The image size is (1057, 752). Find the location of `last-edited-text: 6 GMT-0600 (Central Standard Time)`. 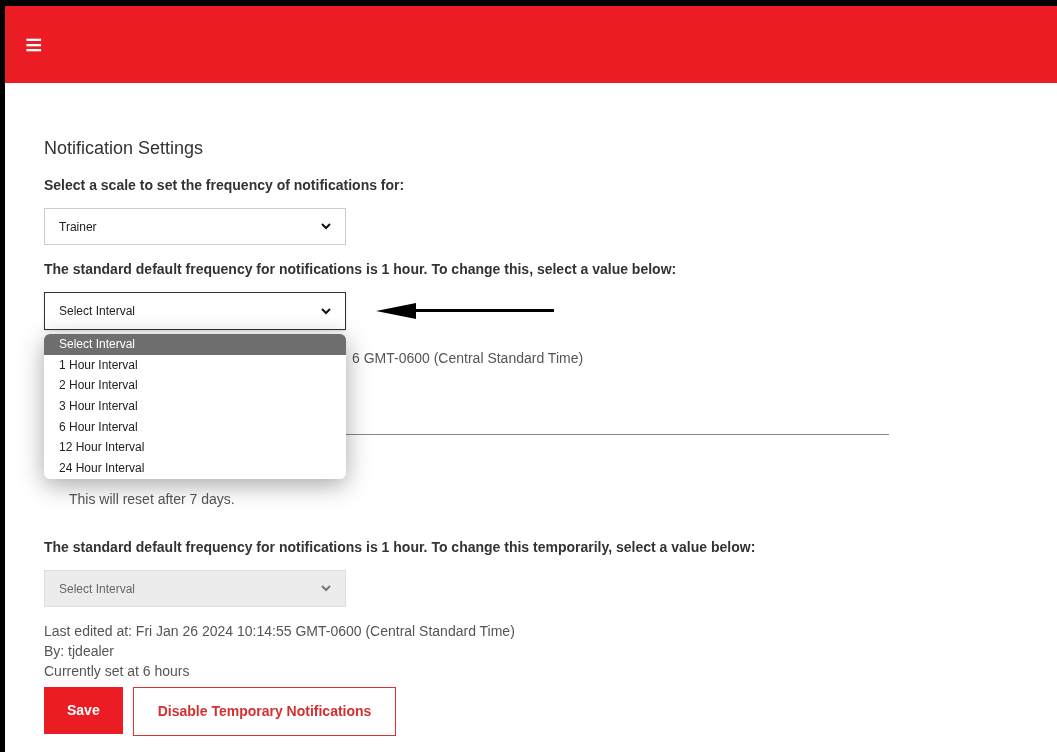

last-edited-text: 6 GMT-0600 (Central Standard Time) is located at coordinates (468, 358).